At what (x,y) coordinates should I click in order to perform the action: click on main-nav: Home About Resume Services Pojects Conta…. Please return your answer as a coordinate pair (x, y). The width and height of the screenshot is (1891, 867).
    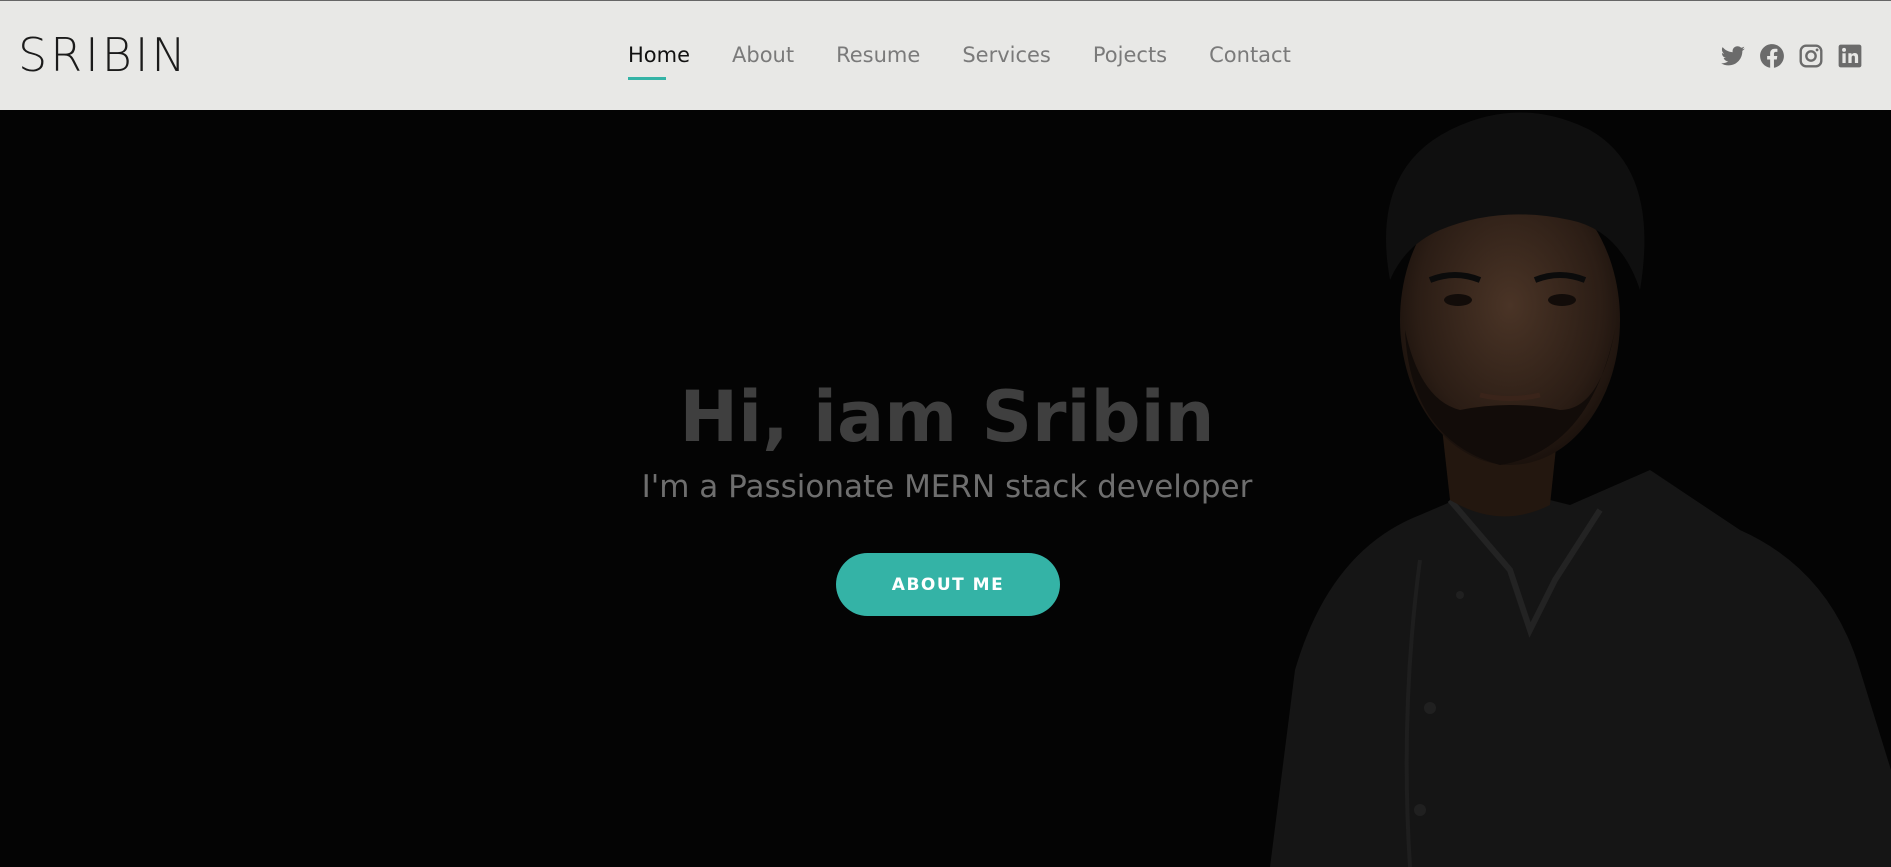
    Looking at the image, I should click on (980, 59).